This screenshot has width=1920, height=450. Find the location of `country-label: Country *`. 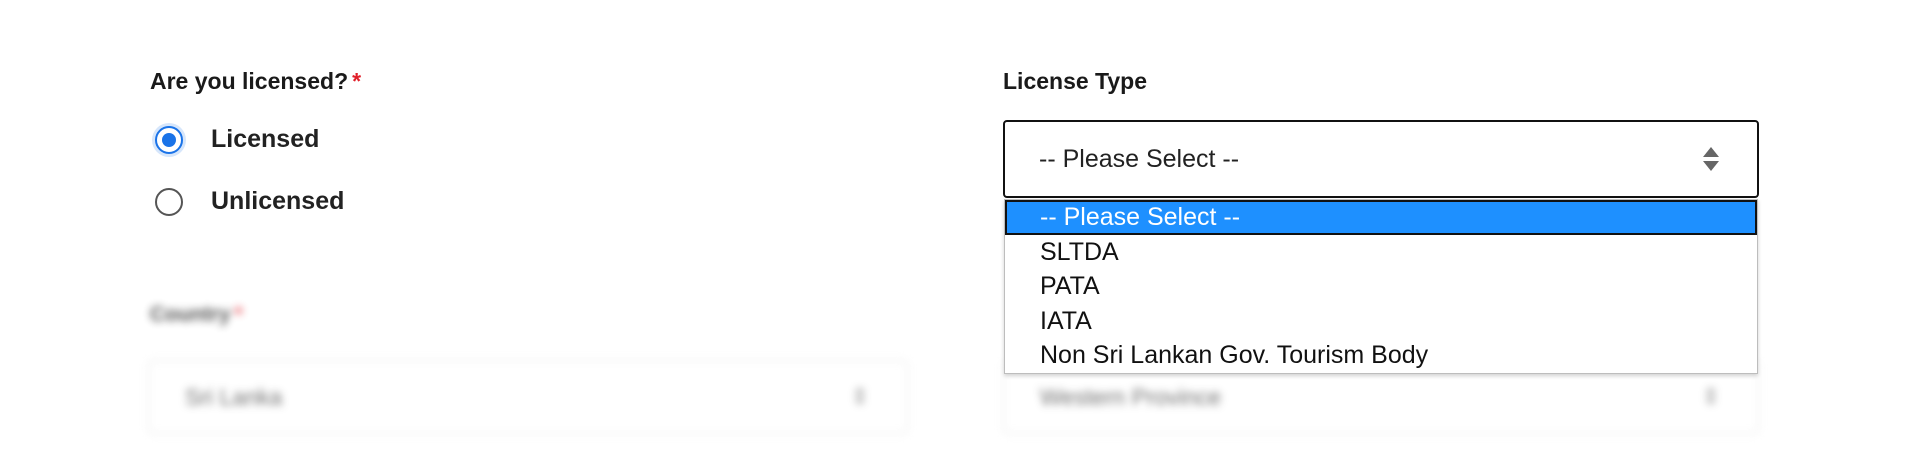

country-label: Country * is located at coordinates (196, 315).